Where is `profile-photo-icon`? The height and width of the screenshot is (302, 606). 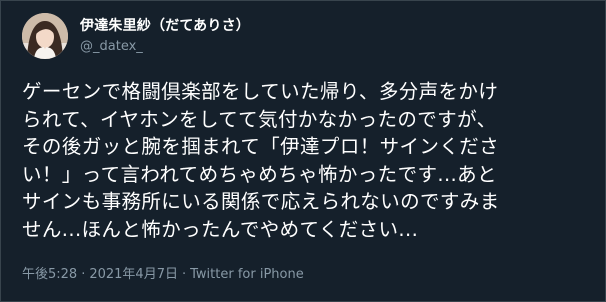
profile-photo-icon is located at coordinates (45, 36).